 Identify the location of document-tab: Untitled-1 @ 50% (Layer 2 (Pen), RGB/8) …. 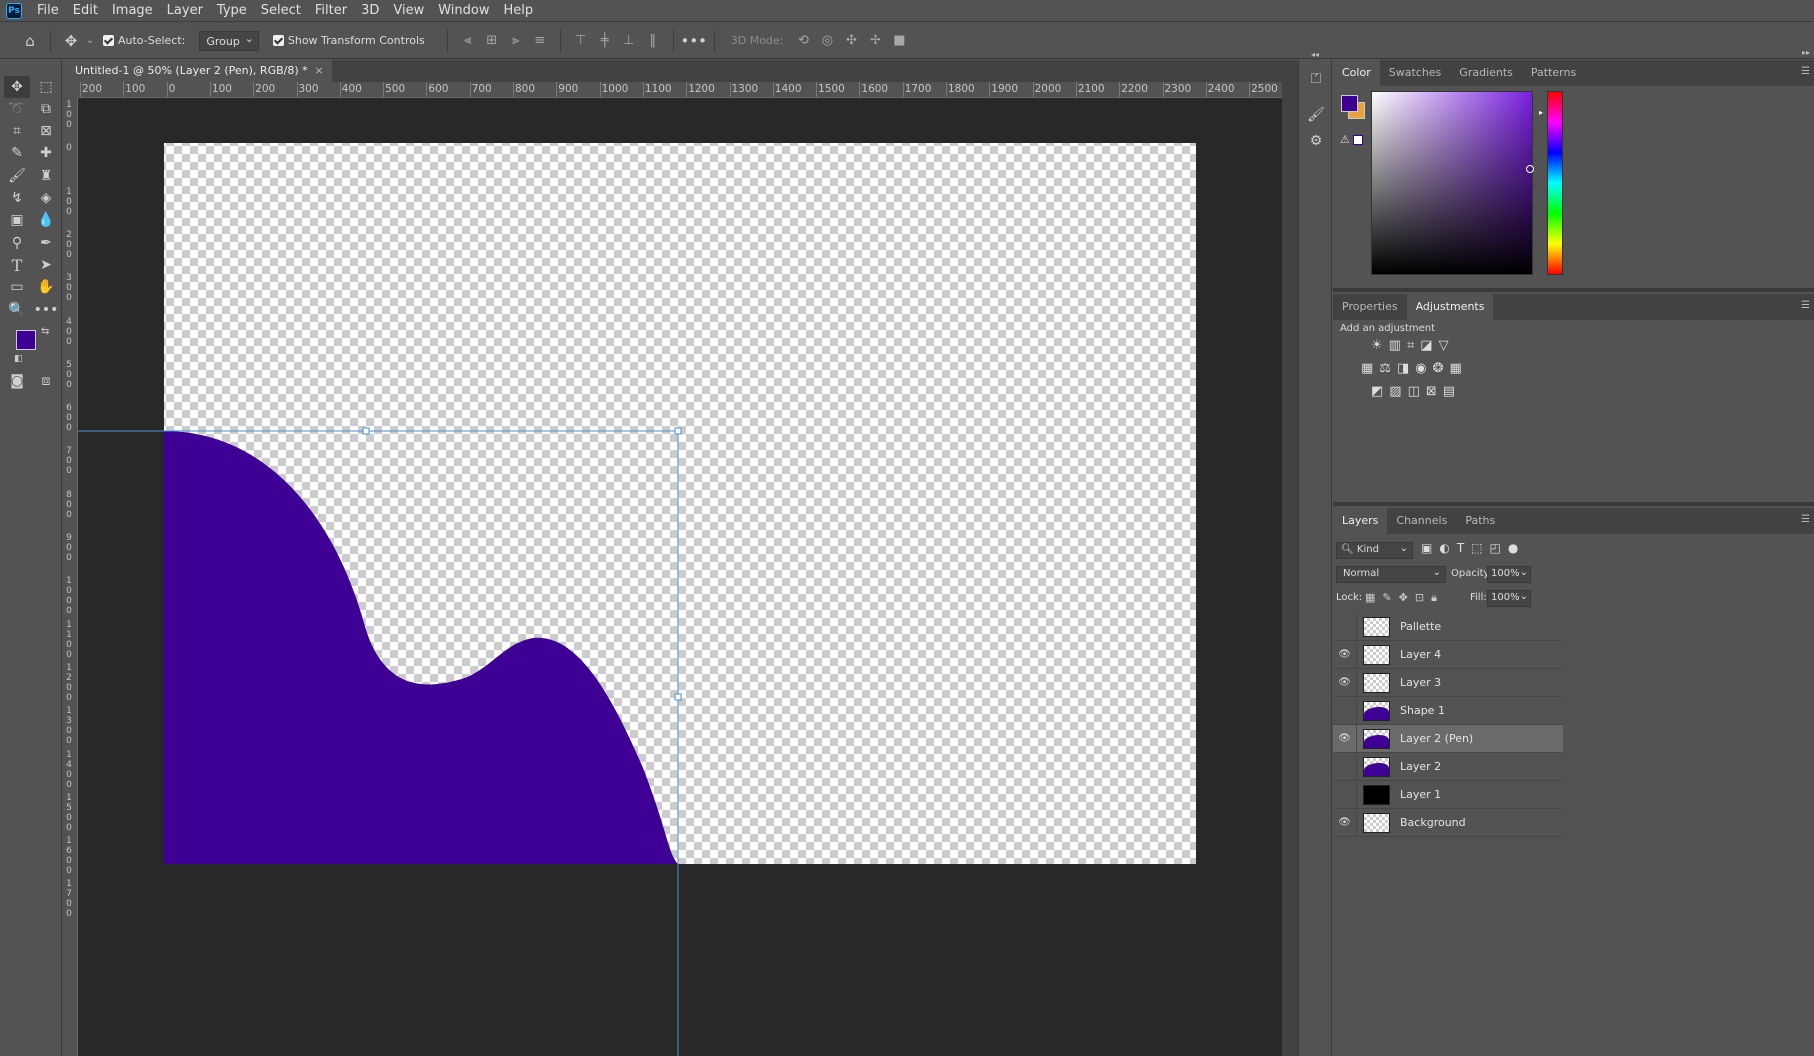
(197, 71).